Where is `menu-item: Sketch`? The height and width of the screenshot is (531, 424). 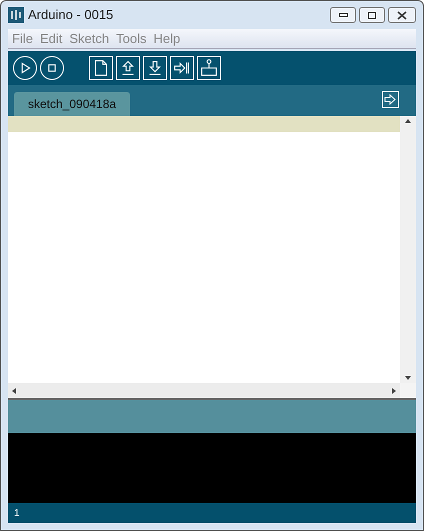
menu-item: Sketch is located at coordinates (89, 38).